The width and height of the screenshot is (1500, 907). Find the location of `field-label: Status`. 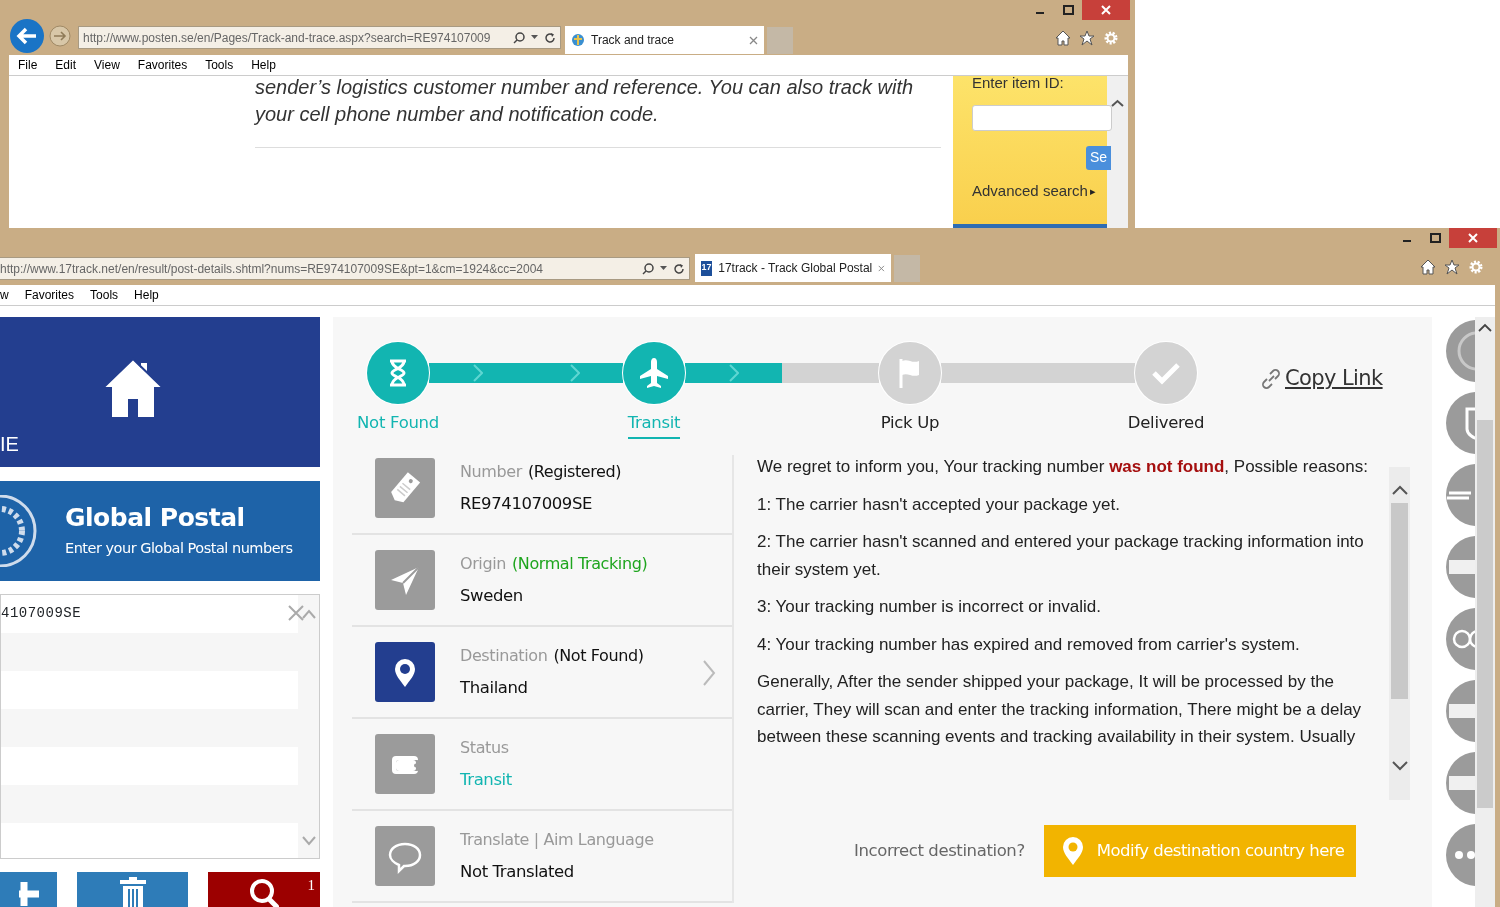

field-label: Status is located at coordinates (484, 747).